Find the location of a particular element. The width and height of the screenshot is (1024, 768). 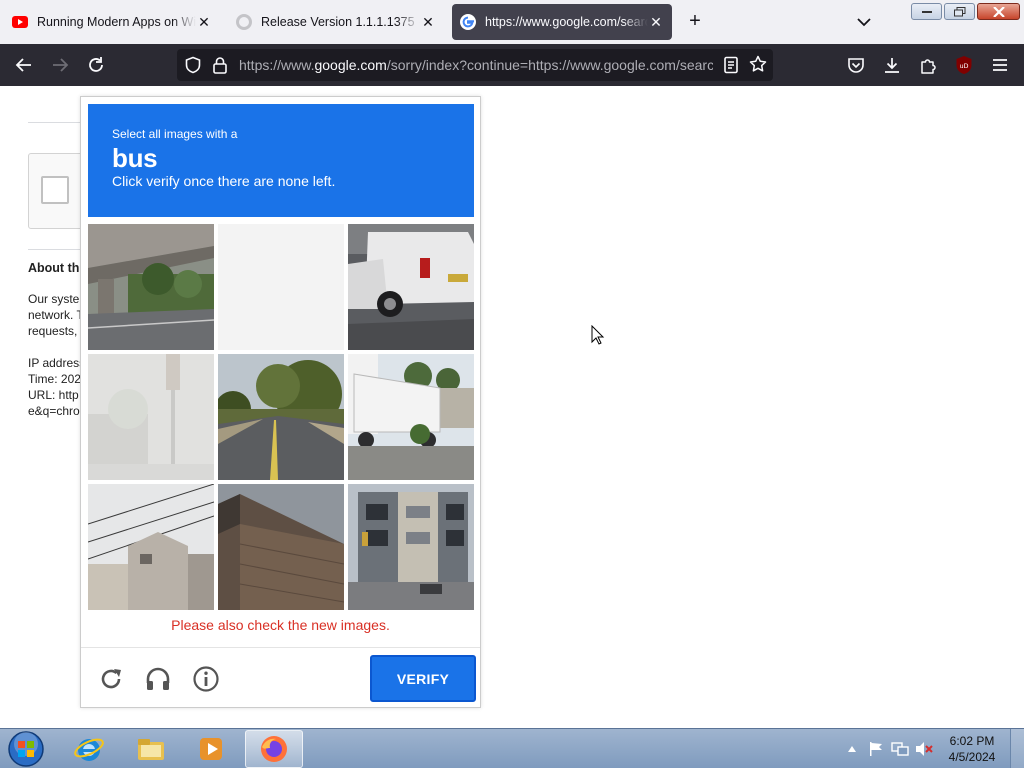

pocket-icon is located at coordinates (856, 65).